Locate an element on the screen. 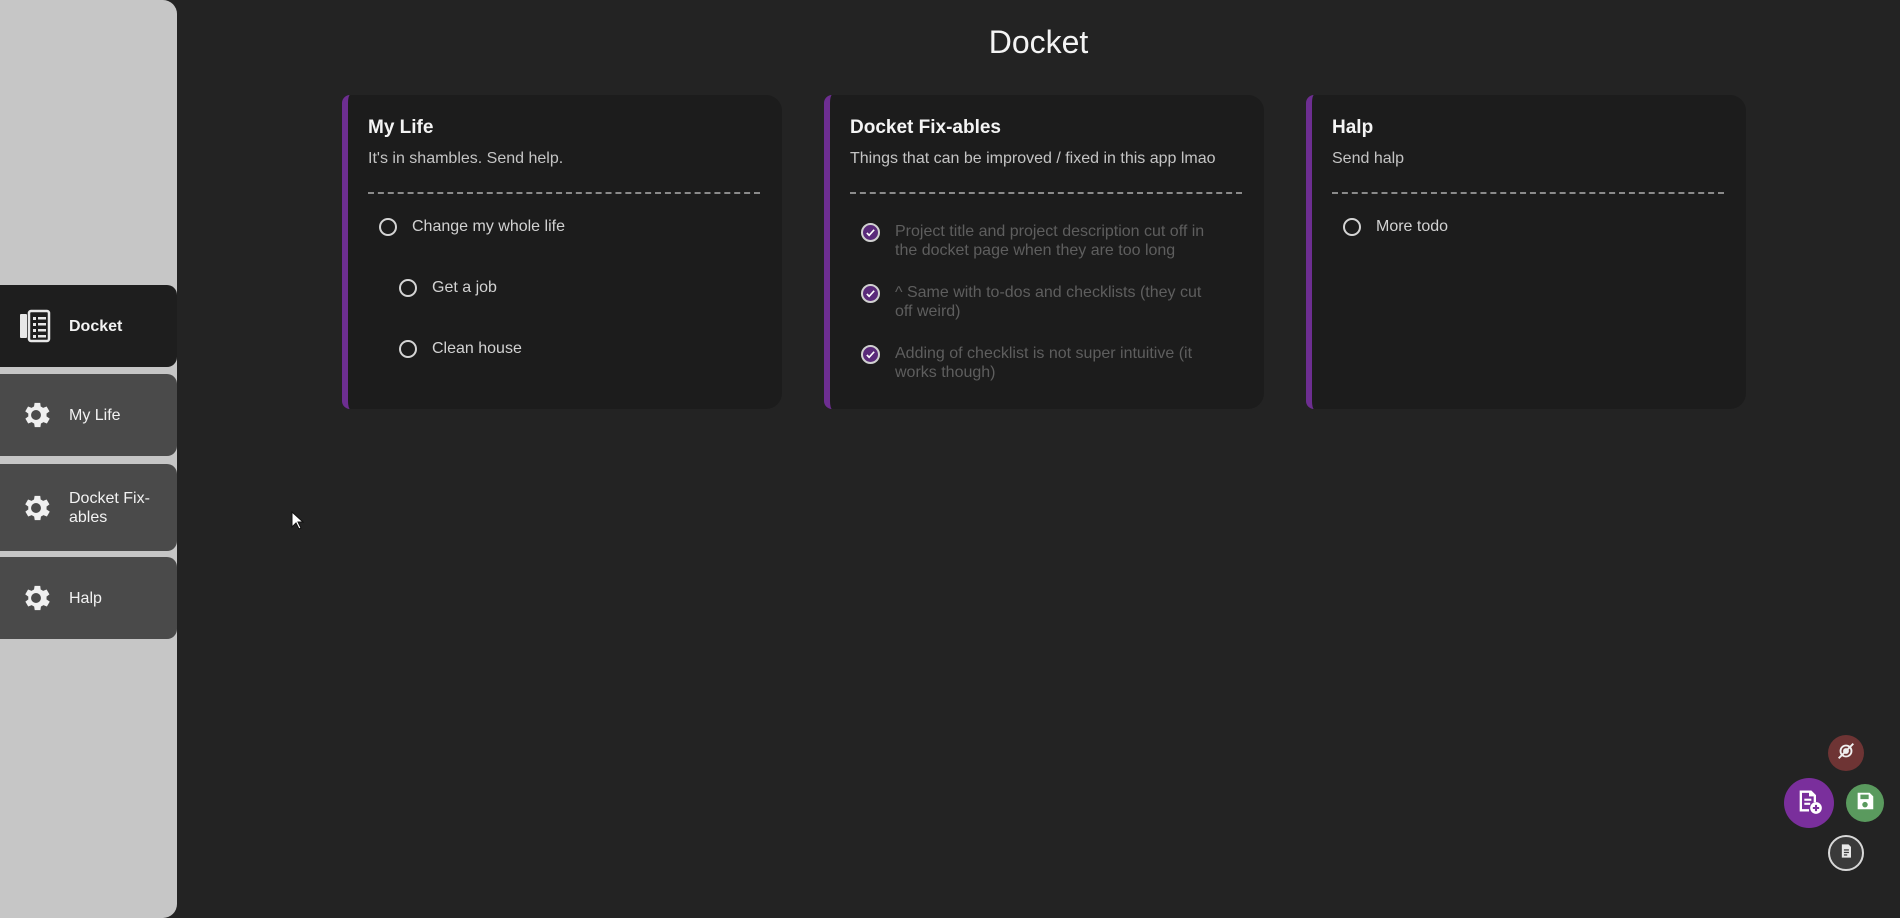 This screenshot has height=918, width=1900. project-title: Docket Fix-ables is located at coordinates (925, 127).